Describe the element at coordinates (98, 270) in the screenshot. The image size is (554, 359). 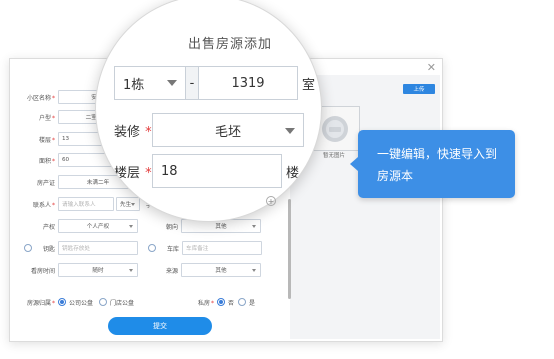
I see `viewing-select: 随时` at that location.